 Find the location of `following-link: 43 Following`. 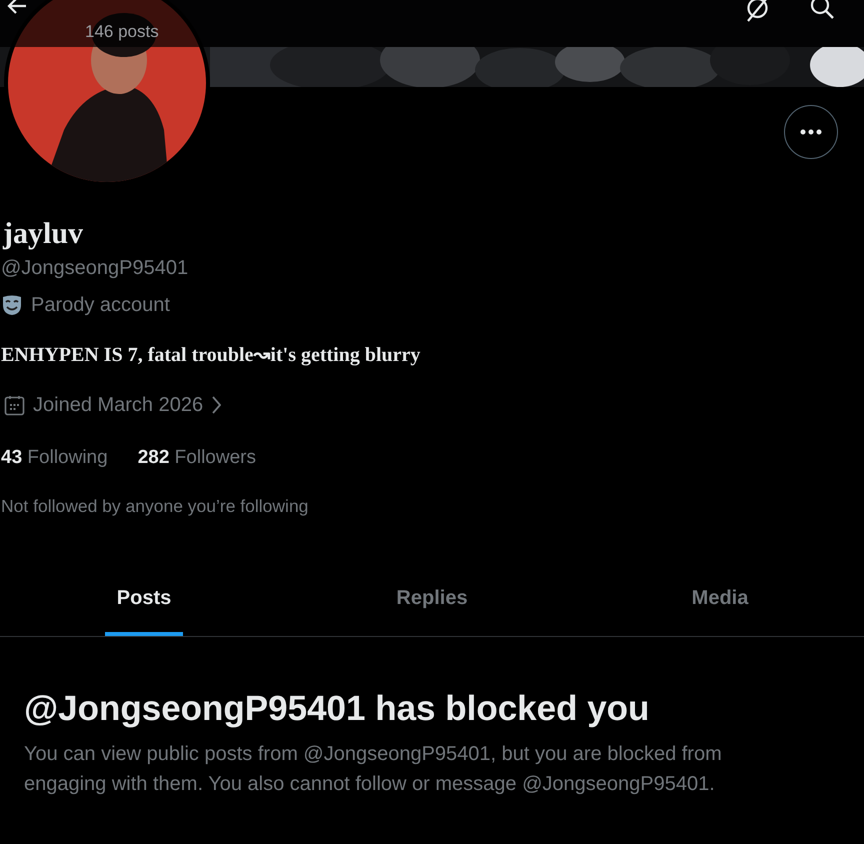

following-link: 43 Following is located at coordinates (54, 458).